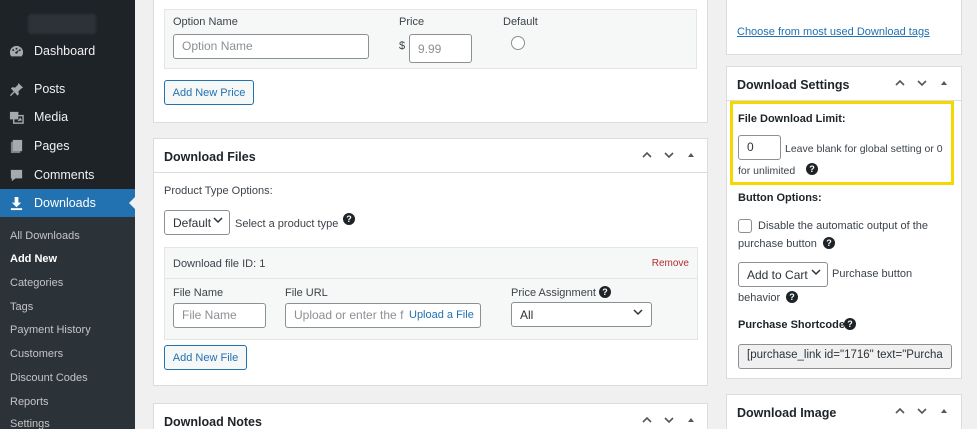  Describe the element at coordinates (843, 226) in the screenshot. I see `disable-output-label: Disable the automatic output of the` at that location.